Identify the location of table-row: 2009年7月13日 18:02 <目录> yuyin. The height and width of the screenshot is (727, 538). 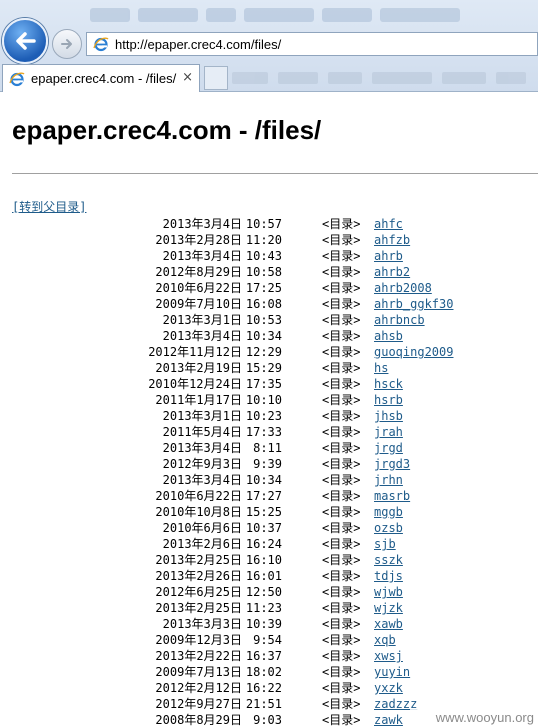
(269, 672).